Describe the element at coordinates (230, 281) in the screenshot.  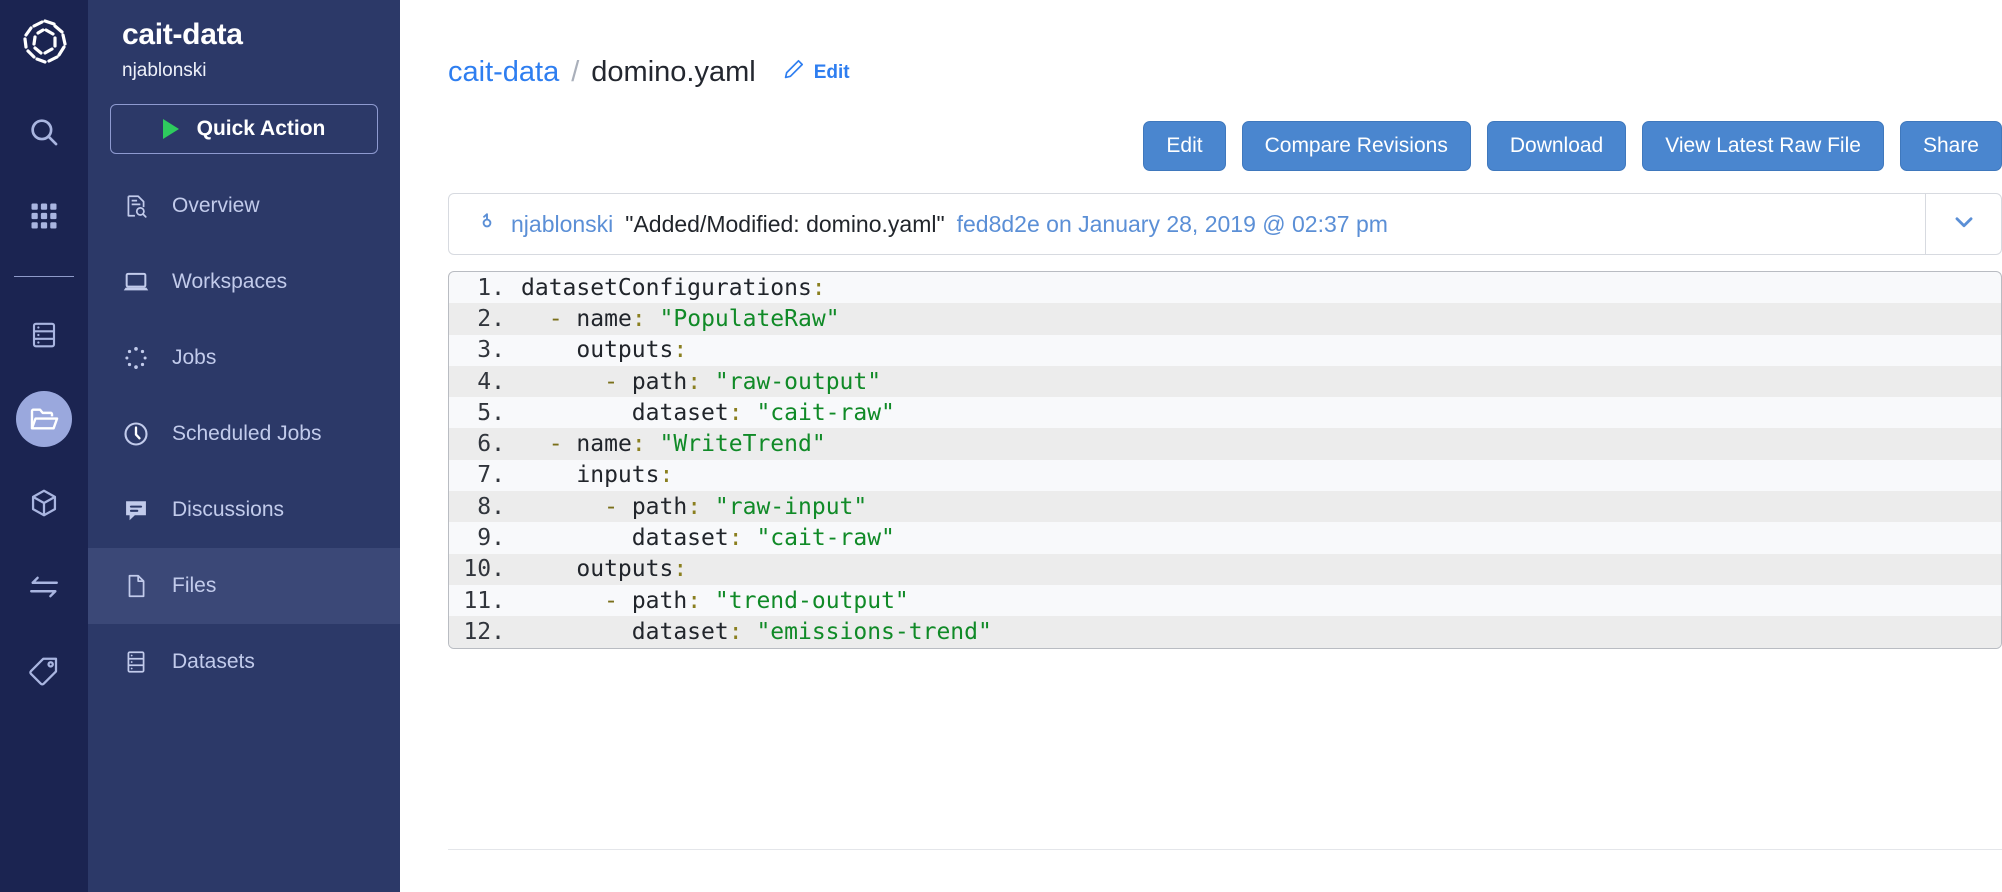
I see `sidebar-item-label: Workspaces` at that location.